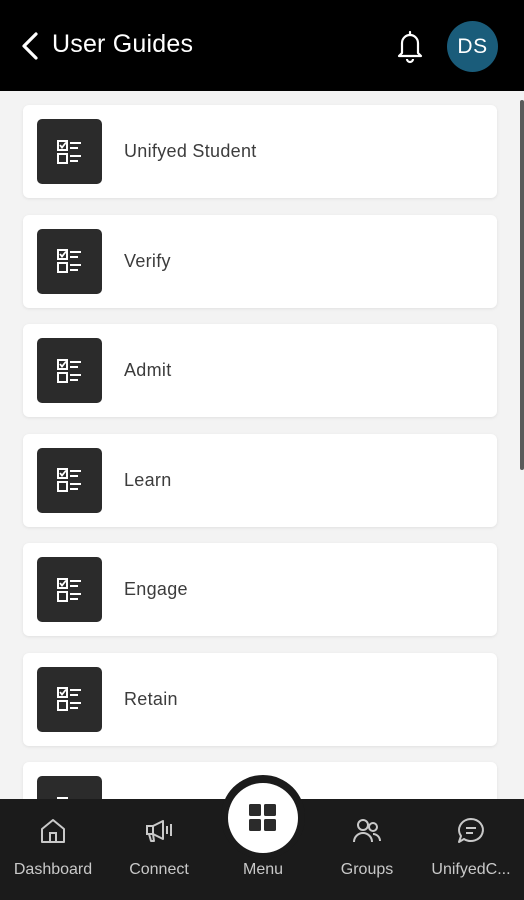  I want to click on guide-label: Learn, so click(148, 479).